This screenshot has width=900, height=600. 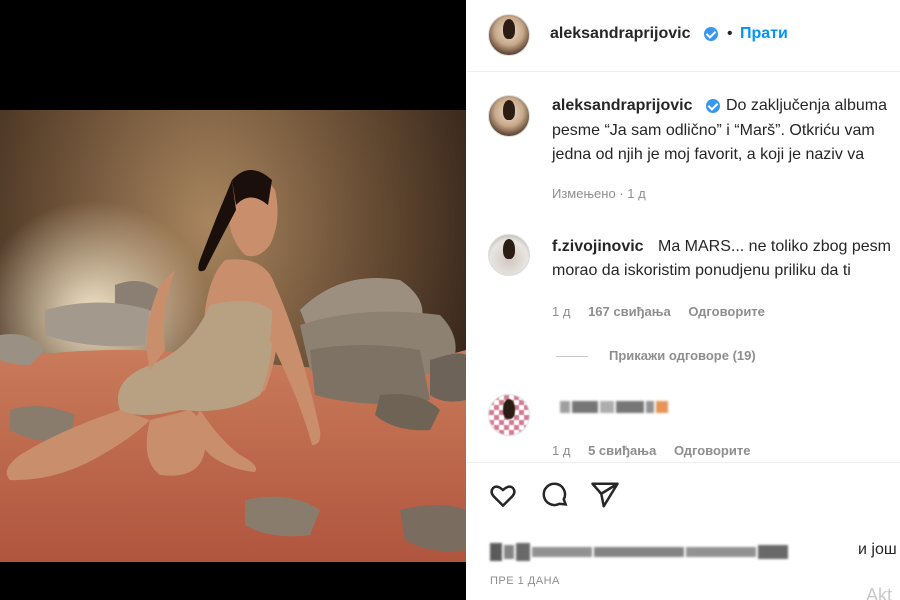 I want to click on comment-2-likes: 5 свиђања, so click(x=622, y=450).